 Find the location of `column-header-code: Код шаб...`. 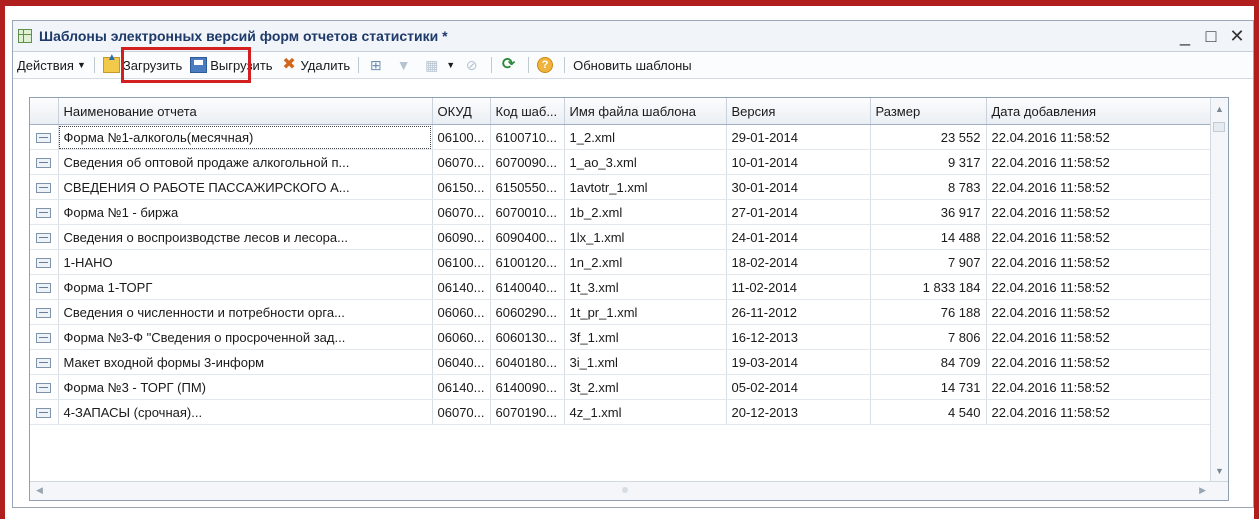

column-header-code: Код шаб... is located at coordinates (527, 111).